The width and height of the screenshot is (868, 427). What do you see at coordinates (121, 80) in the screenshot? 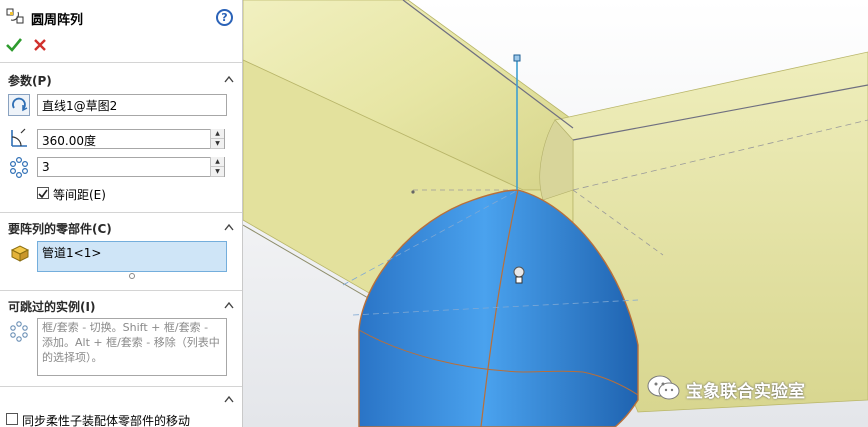
I see `group-parameters-header: 参数(P)` at bounding box center [121, 80].